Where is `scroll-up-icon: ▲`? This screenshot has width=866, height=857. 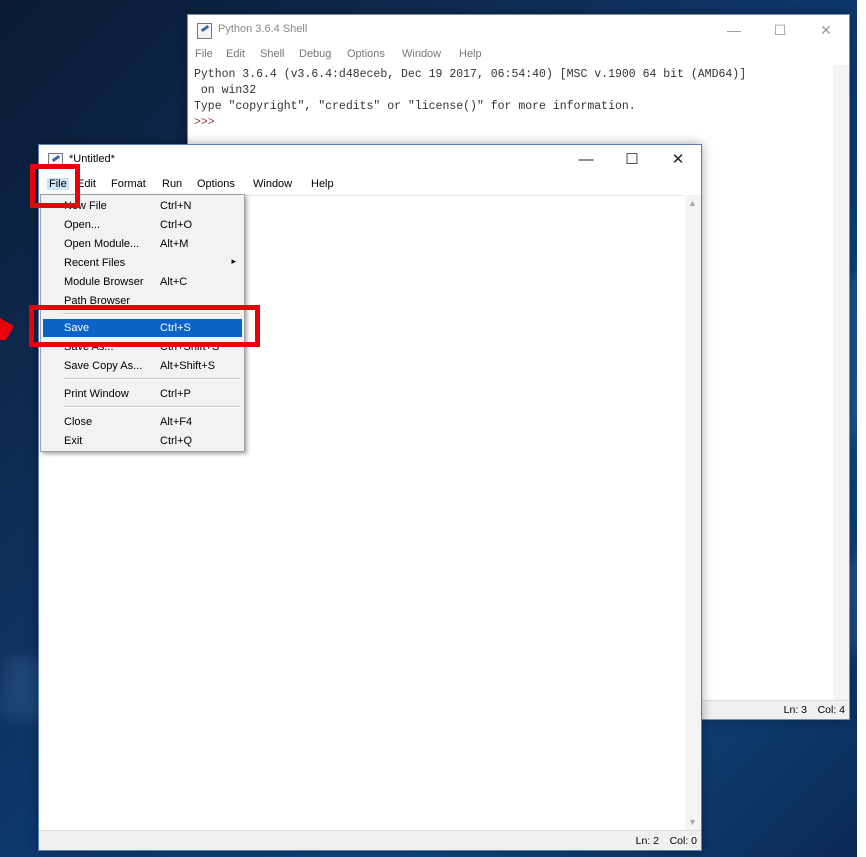 scroll-up-icon: ▲ is located at coordinates (692, 203).